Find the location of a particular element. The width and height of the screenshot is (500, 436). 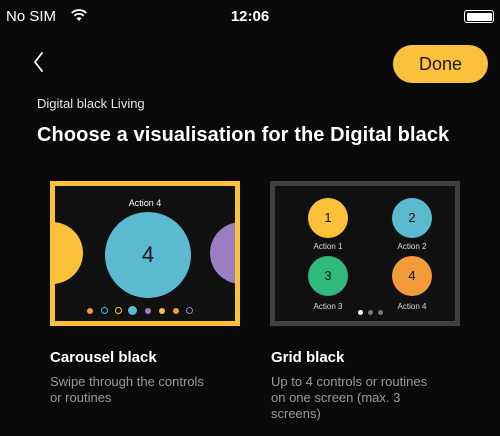

carousel-option-description: Swipe through the controls or routines is located at coordinates (127, 389).